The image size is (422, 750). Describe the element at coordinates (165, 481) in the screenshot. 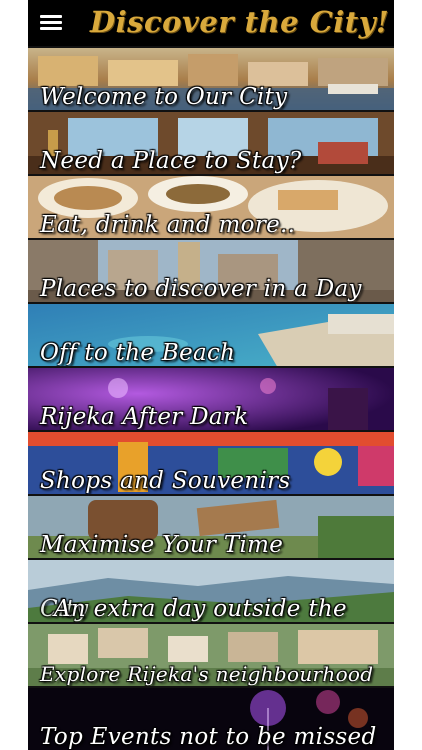

I see `tile-label: Shops and Souvenirs` at that location.